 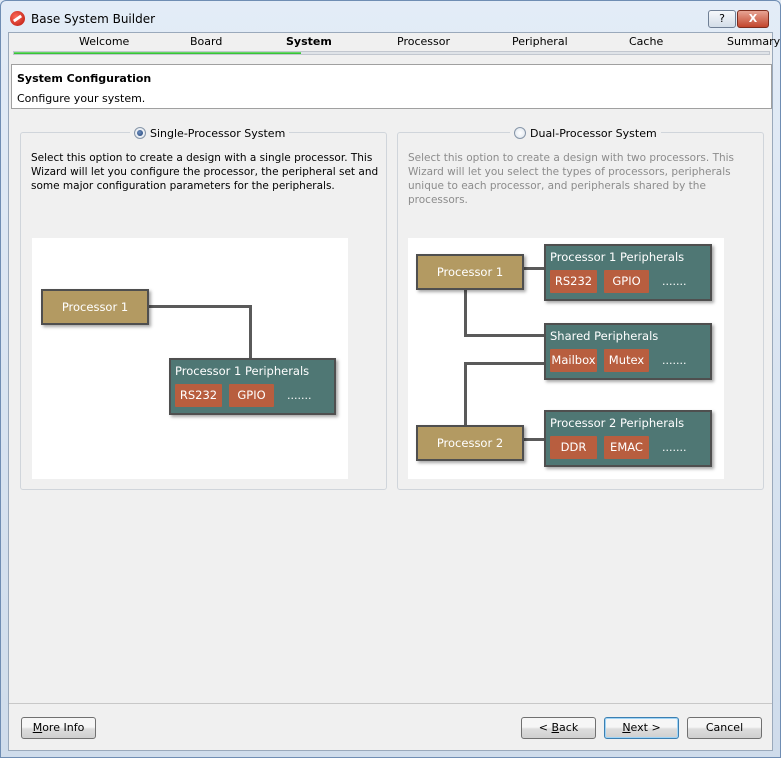 What do you see at coordinates (754, 41) in the screenshot?
I see `step-summary: Summary` at bounding box center [754, 41].